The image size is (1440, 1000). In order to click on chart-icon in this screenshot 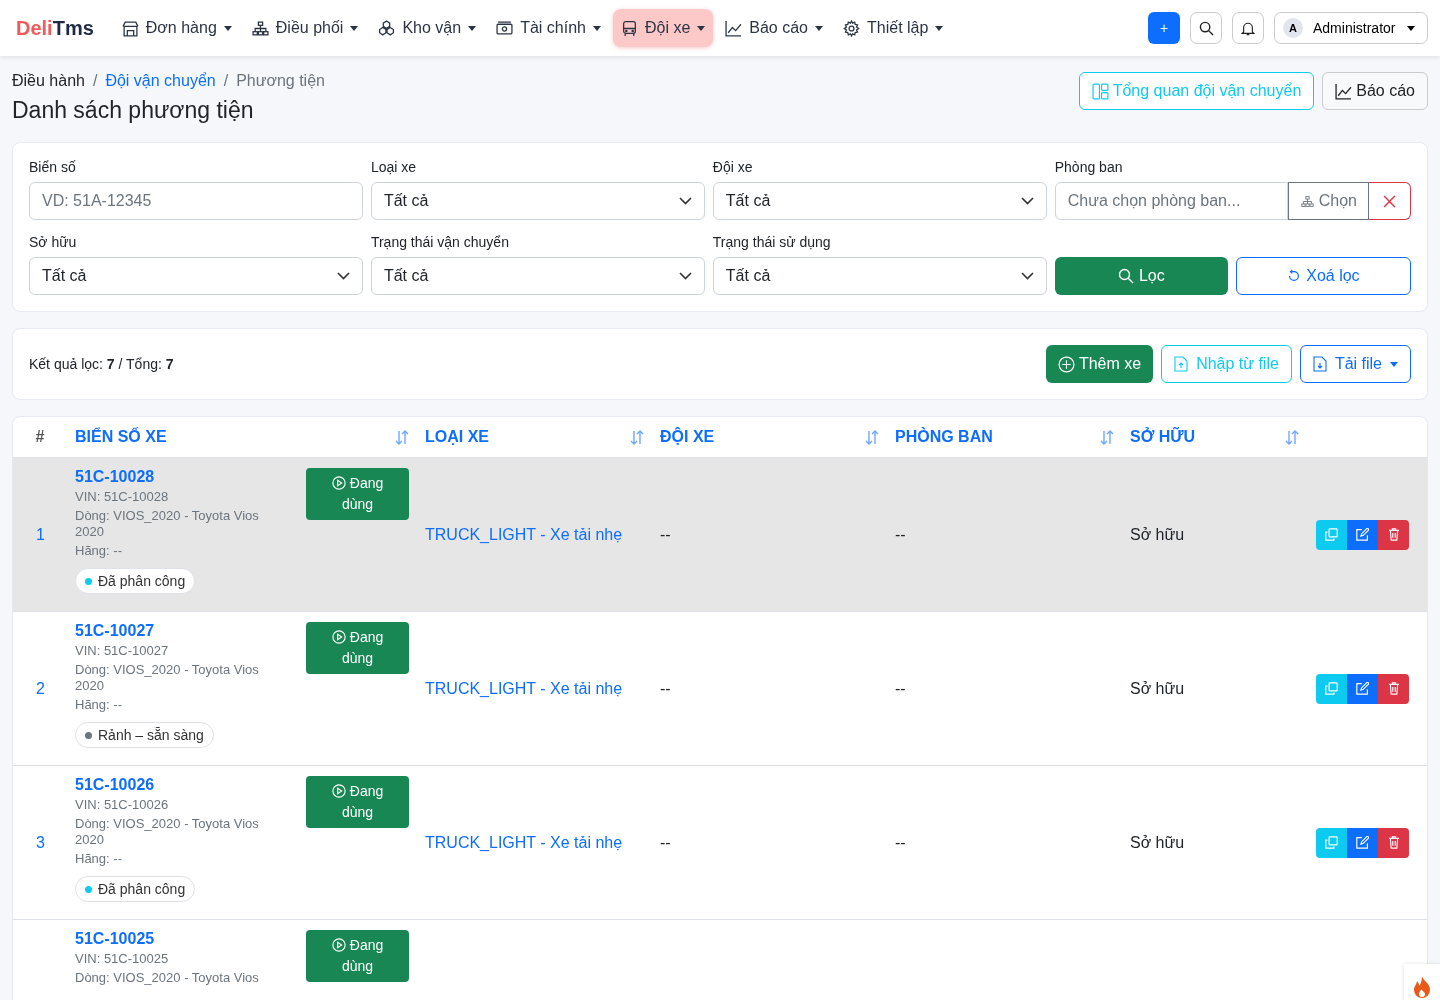, I will do `click(734, 28)`.